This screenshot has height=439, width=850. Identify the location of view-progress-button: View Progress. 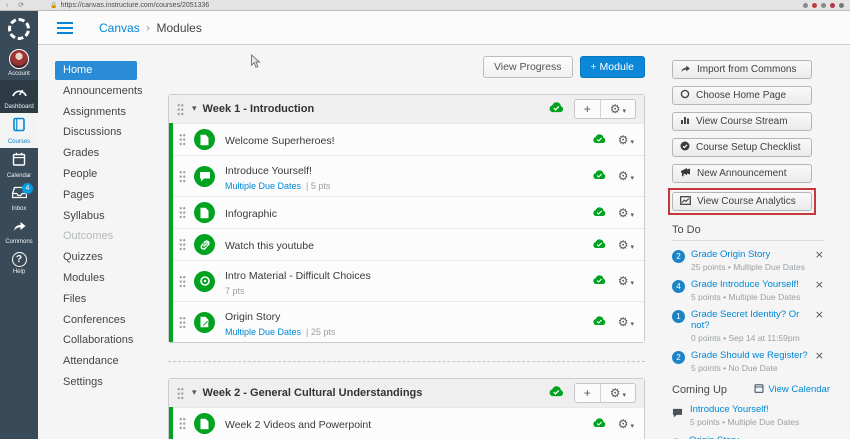
(527, 67).